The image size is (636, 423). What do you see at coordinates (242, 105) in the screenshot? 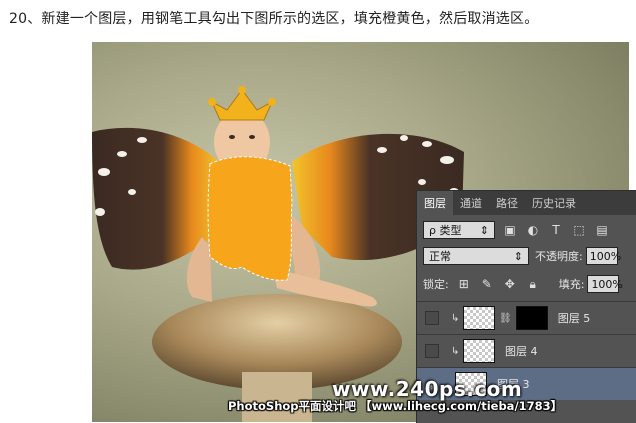
I see `crown` at bounding box center [242, 105].